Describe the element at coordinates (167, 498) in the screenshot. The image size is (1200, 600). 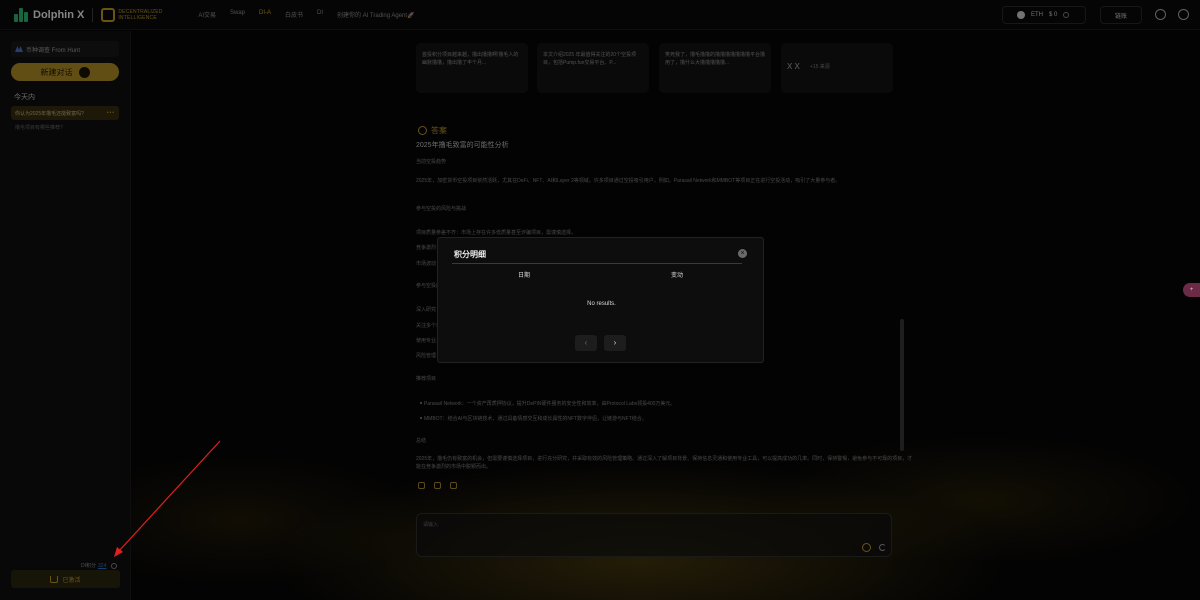
I see `annotation-arrow` at that location.